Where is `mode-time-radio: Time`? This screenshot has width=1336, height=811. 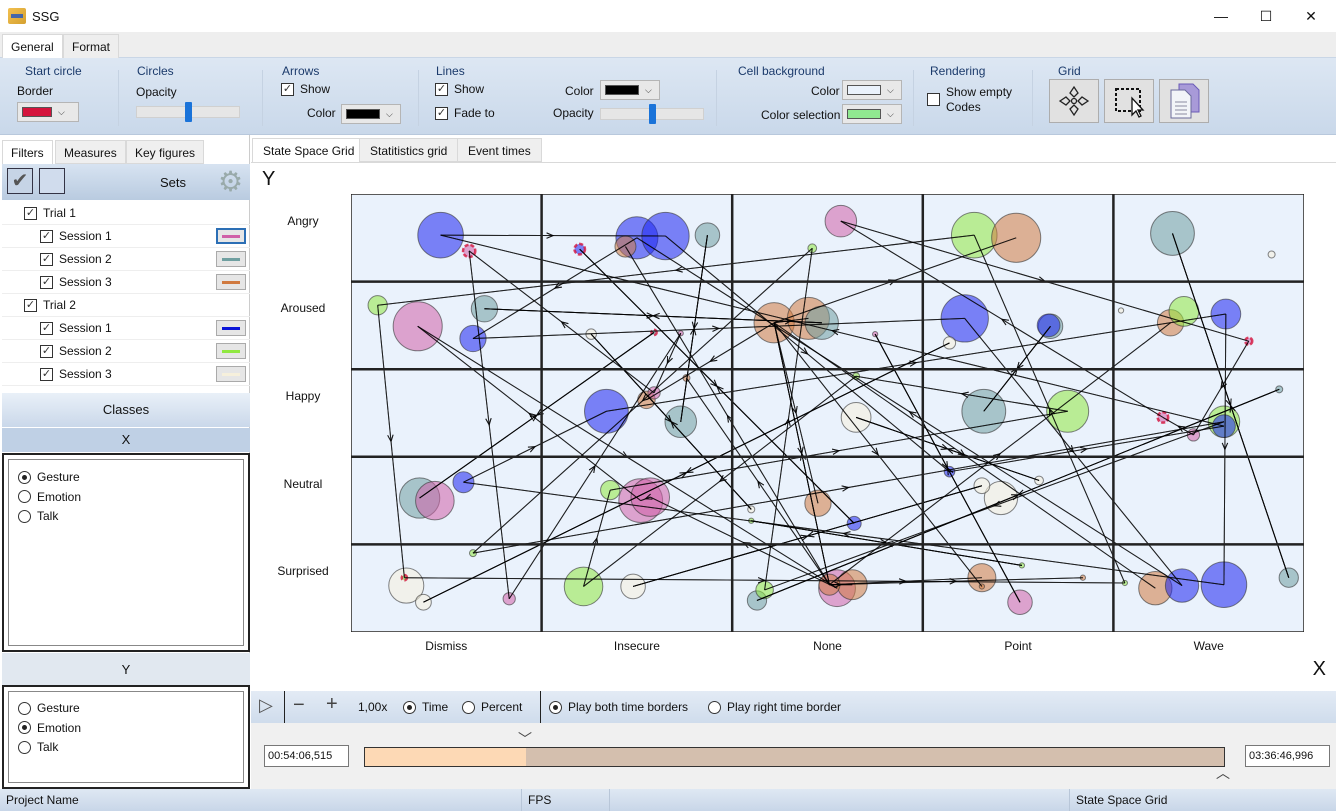 mode-time-radio: Time is located at coordinates (425, 707).